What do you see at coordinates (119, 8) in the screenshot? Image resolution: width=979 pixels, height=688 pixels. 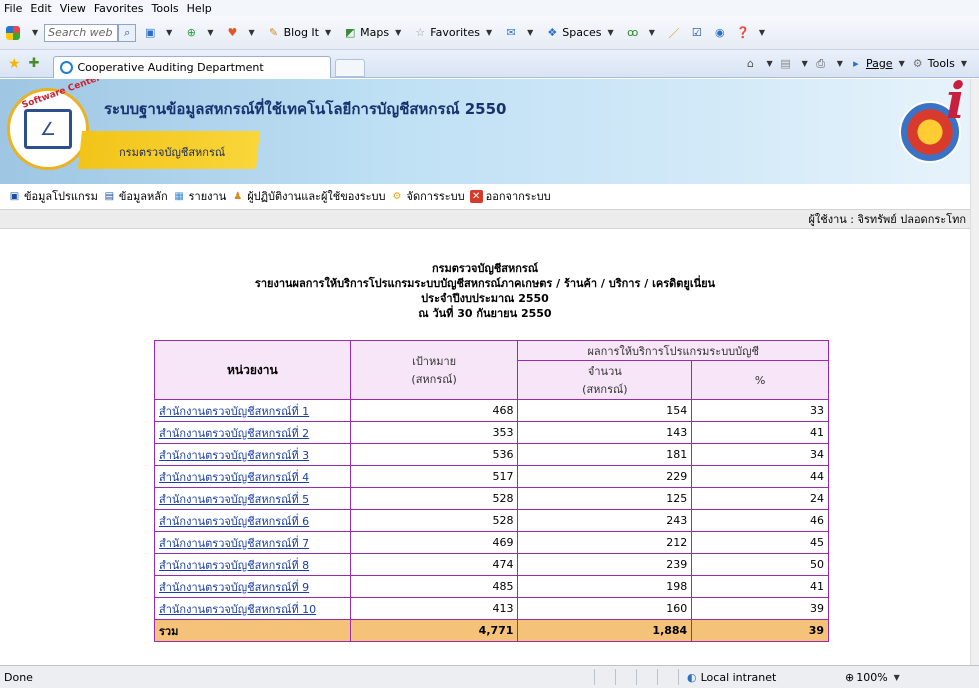 I see `menu-favorites: Favorites` at bounding box center [119, 8].